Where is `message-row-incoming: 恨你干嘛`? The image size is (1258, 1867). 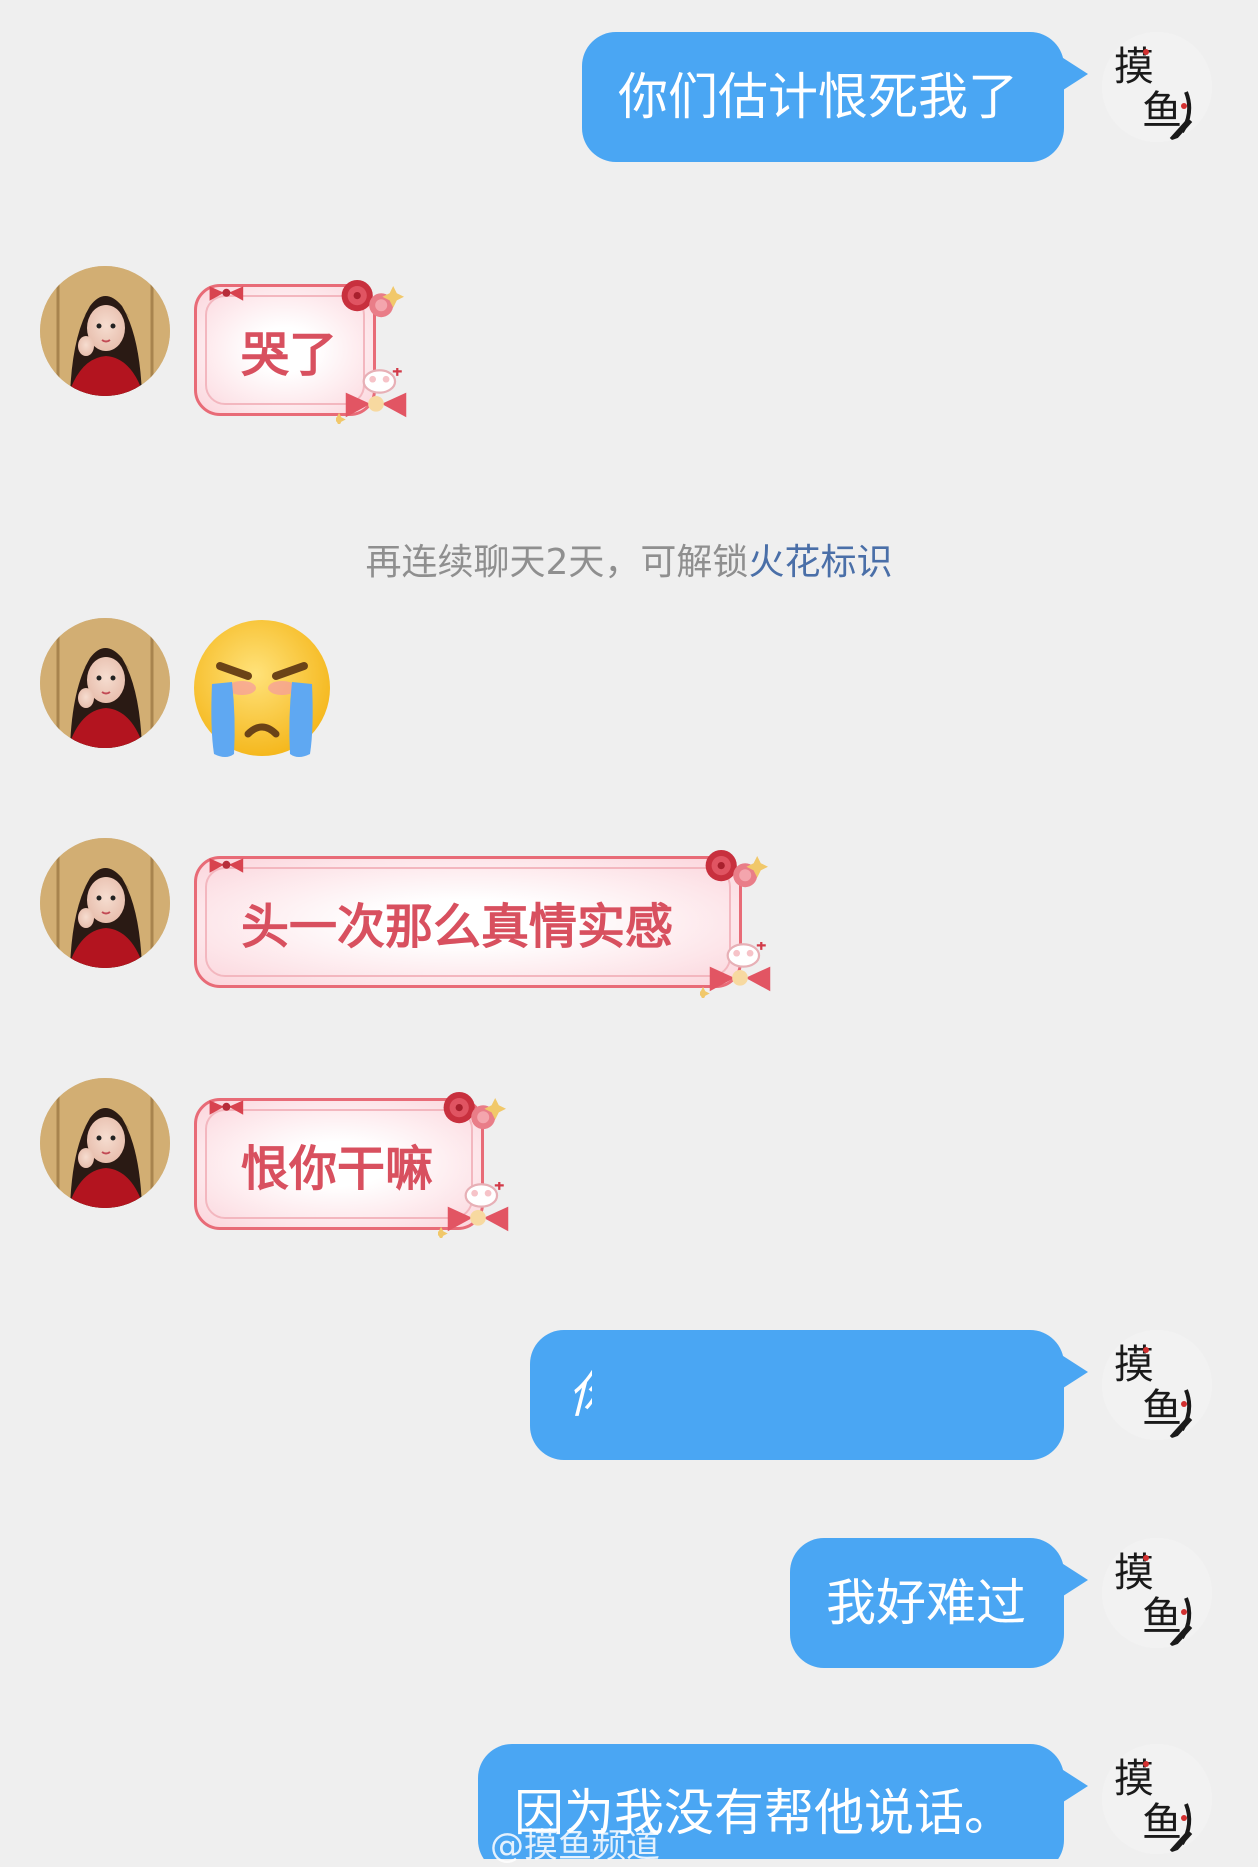 message-row-incoming: 恨你干嘛 is located at coordinates (629, 1168).